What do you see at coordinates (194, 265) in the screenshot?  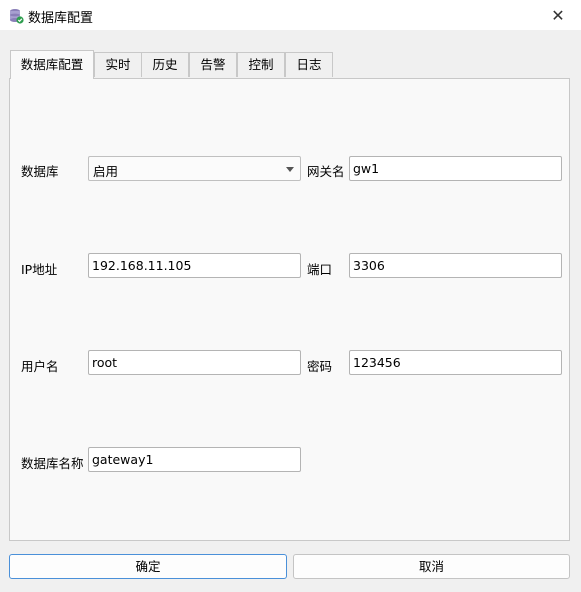 I see `ip-address-input` at bounding box center [194, 265].